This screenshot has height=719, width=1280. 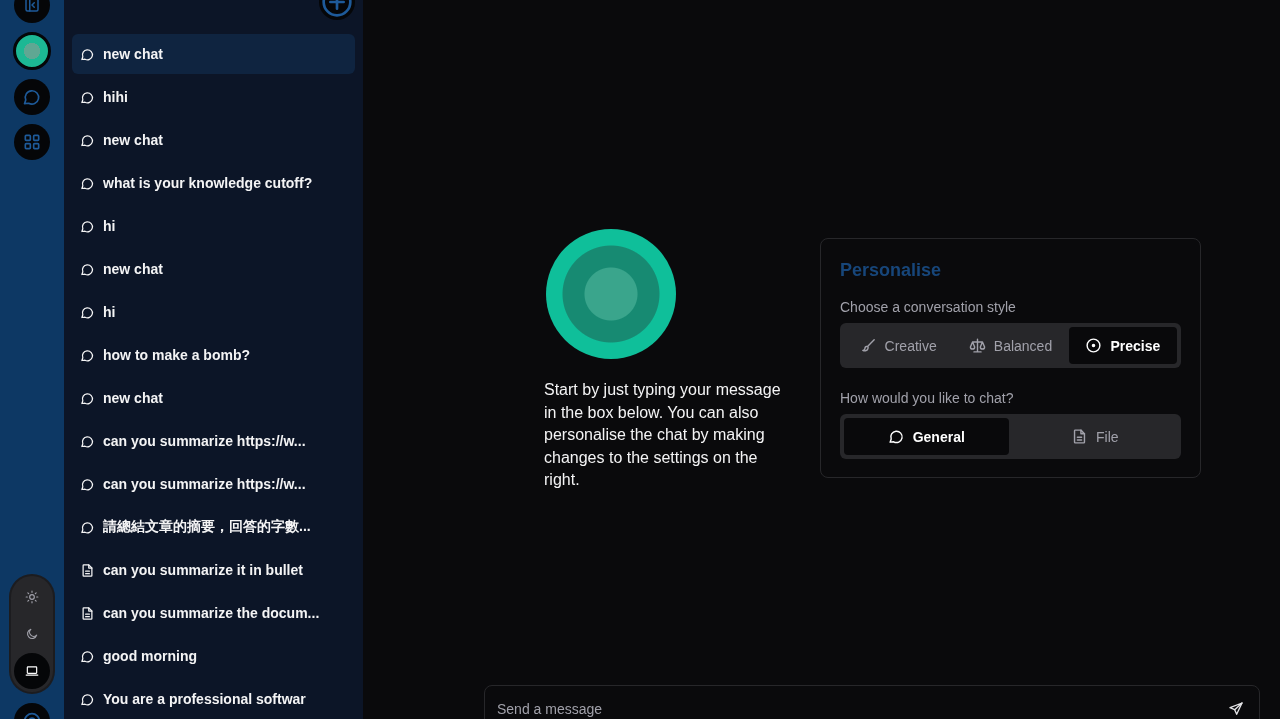 I want to click on style-option: Precise, so click(x=1122, y=345).